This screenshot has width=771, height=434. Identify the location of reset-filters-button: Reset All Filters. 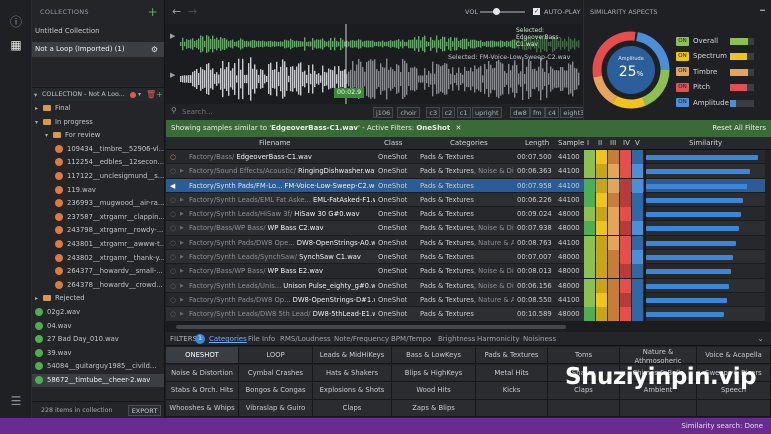
(739, 128).